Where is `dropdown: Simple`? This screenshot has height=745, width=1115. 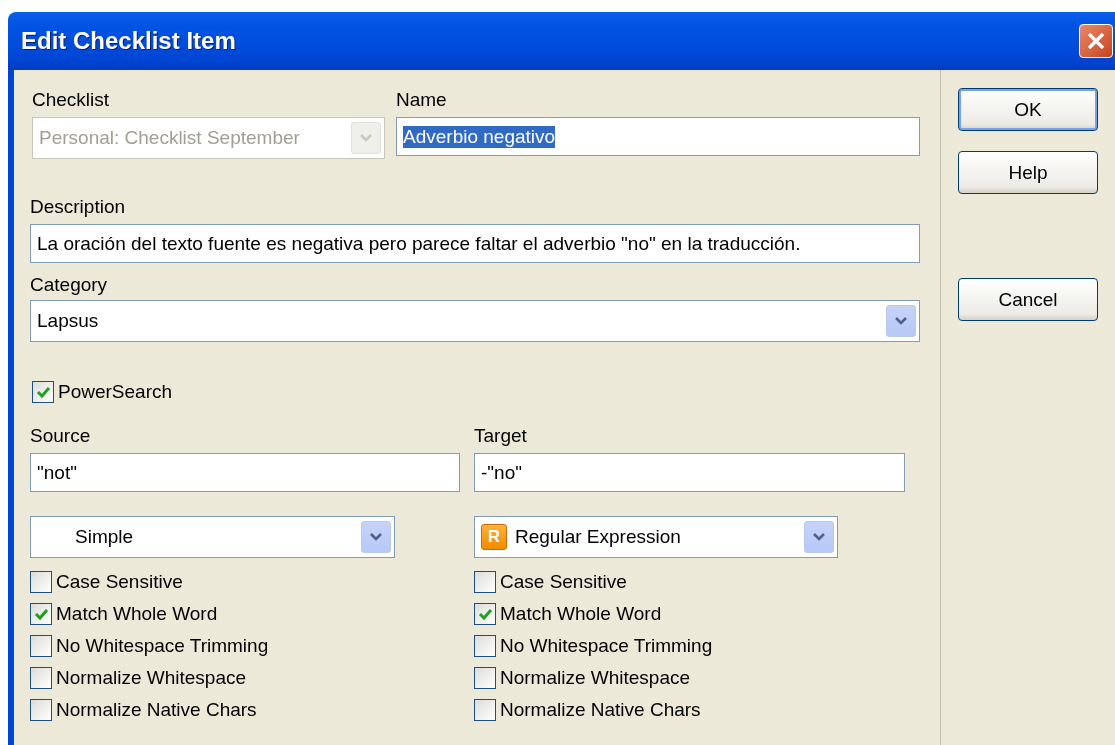
dropdown: Simple is located at coordinates (212, 537).